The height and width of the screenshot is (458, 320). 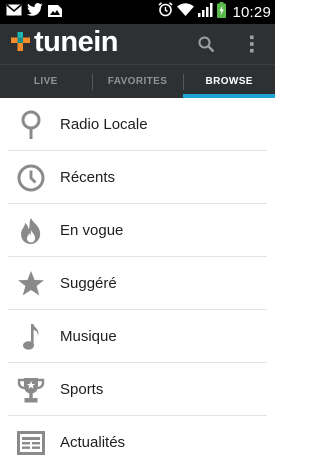 What do you see at coordinates (137, 12) in the screenshot?
I see `status-bar: 10:29` at bounding box center [137, 12].